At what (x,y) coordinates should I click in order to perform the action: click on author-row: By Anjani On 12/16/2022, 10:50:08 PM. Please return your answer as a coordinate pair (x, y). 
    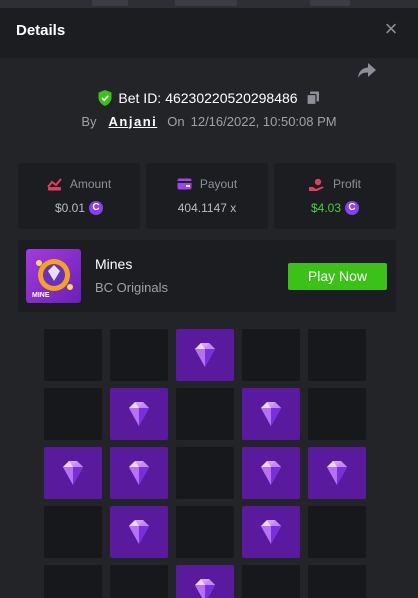
    Looking at the image, I should click on (209, 121).